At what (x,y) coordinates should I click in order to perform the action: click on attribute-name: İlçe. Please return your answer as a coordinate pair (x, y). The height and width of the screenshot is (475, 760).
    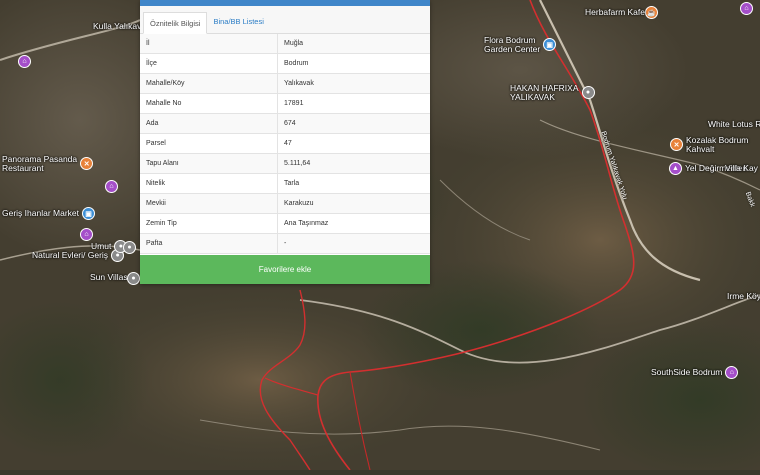
    Looking at the image, I should click on (209, 63).